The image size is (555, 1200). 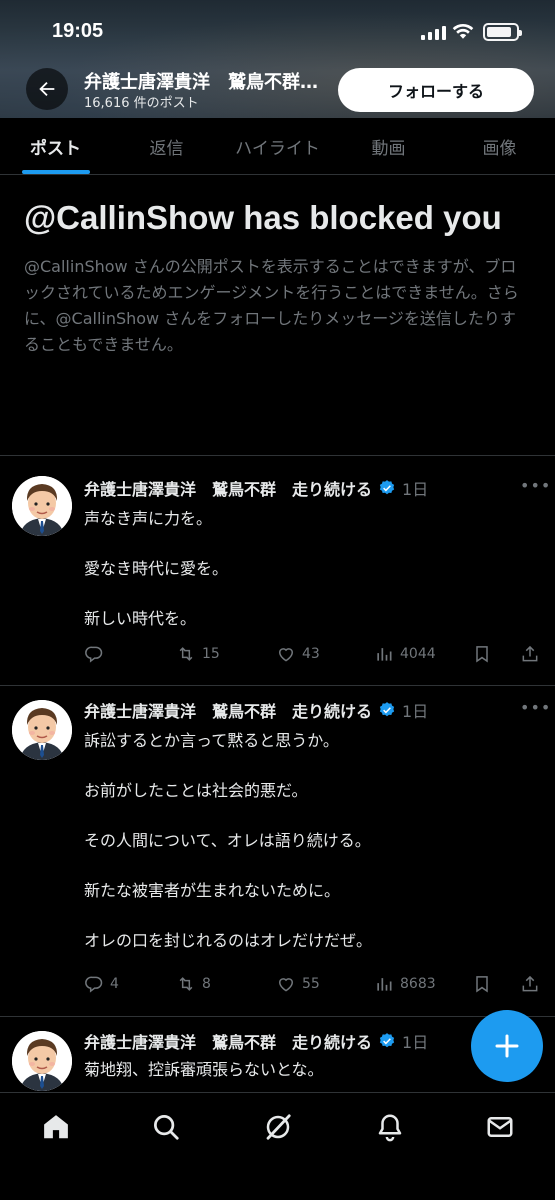 I want to click on status-bar: 19:05, so click(x=277, y=31).